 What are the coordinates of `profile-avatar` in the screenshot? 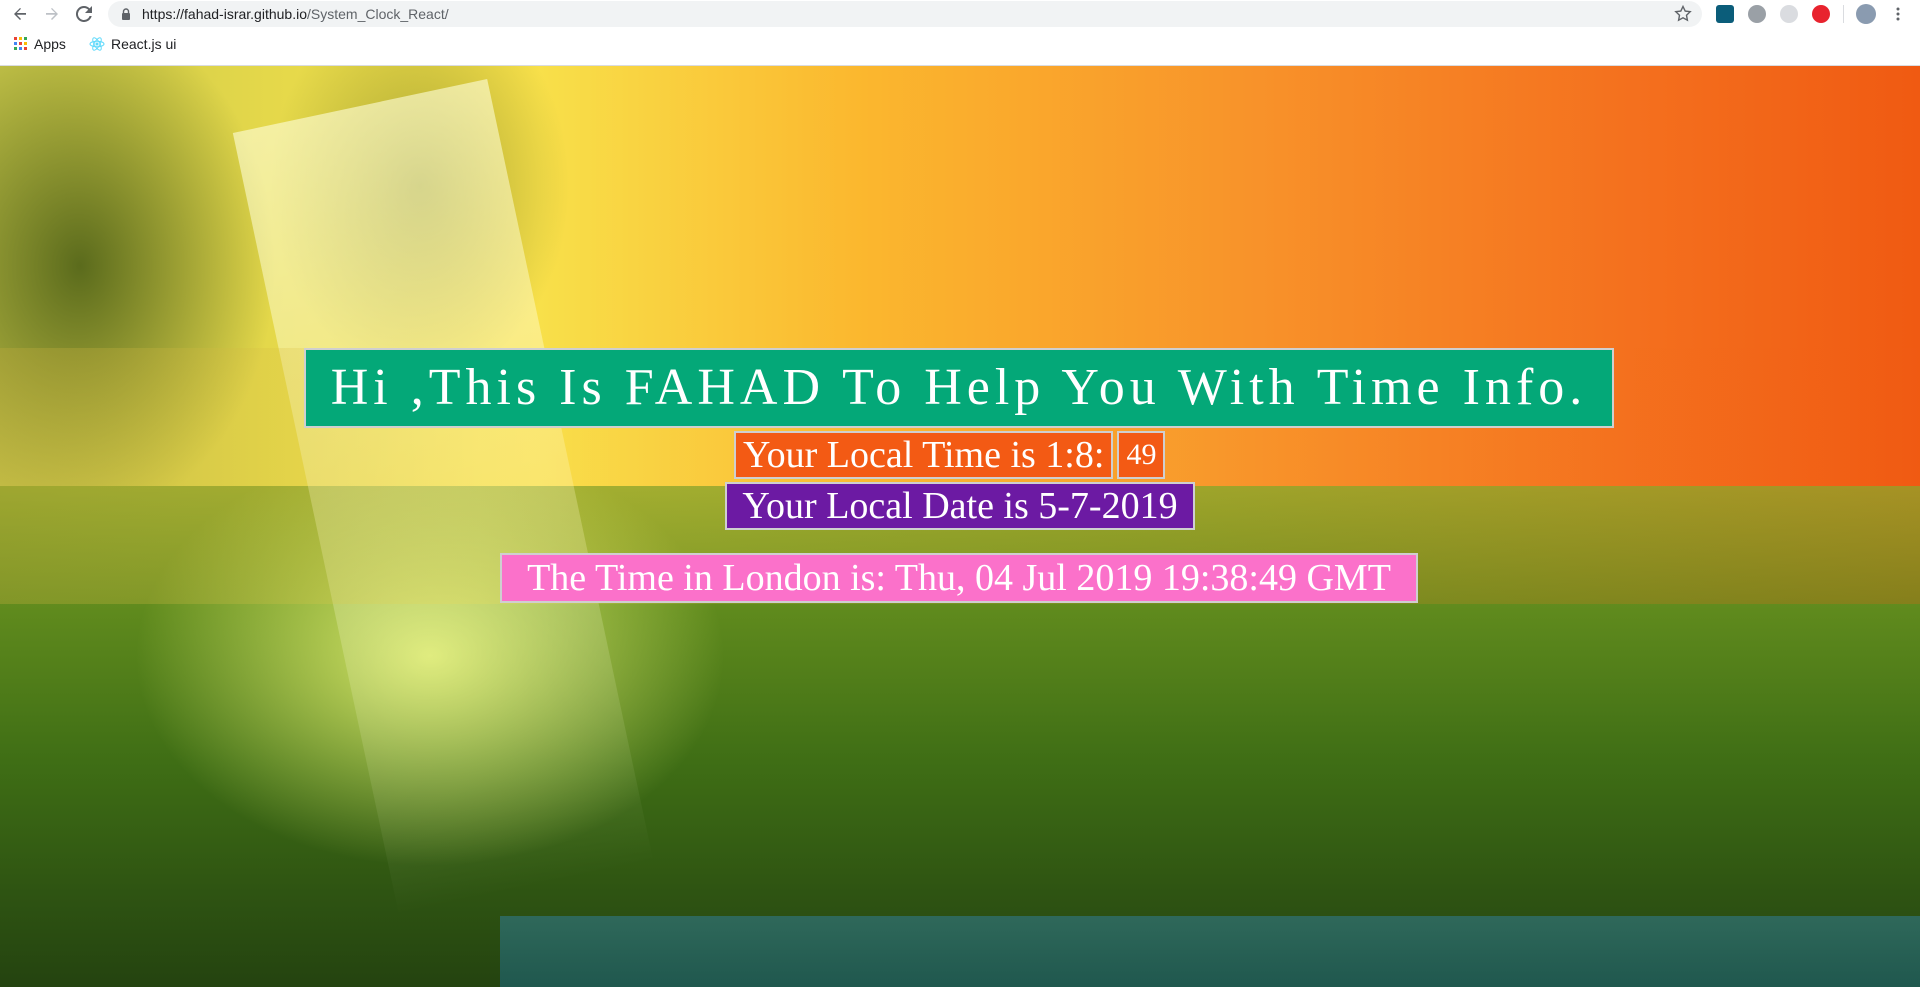 It's located at (1866, 14).